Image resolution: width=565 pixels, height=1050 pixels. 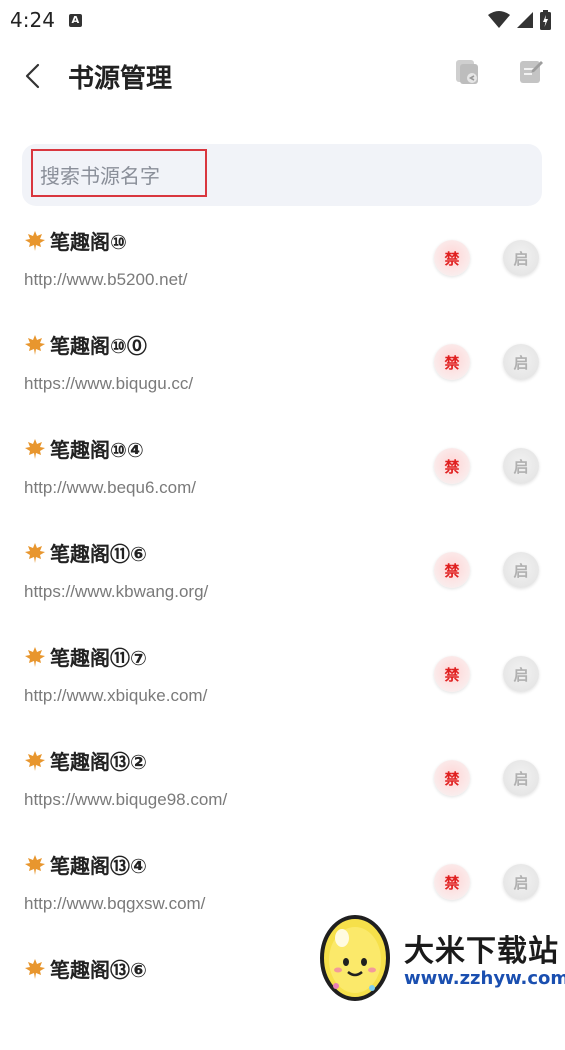 I want to click on source-name: 笔趣阁⑬⑥, so click(x=98, y=970).